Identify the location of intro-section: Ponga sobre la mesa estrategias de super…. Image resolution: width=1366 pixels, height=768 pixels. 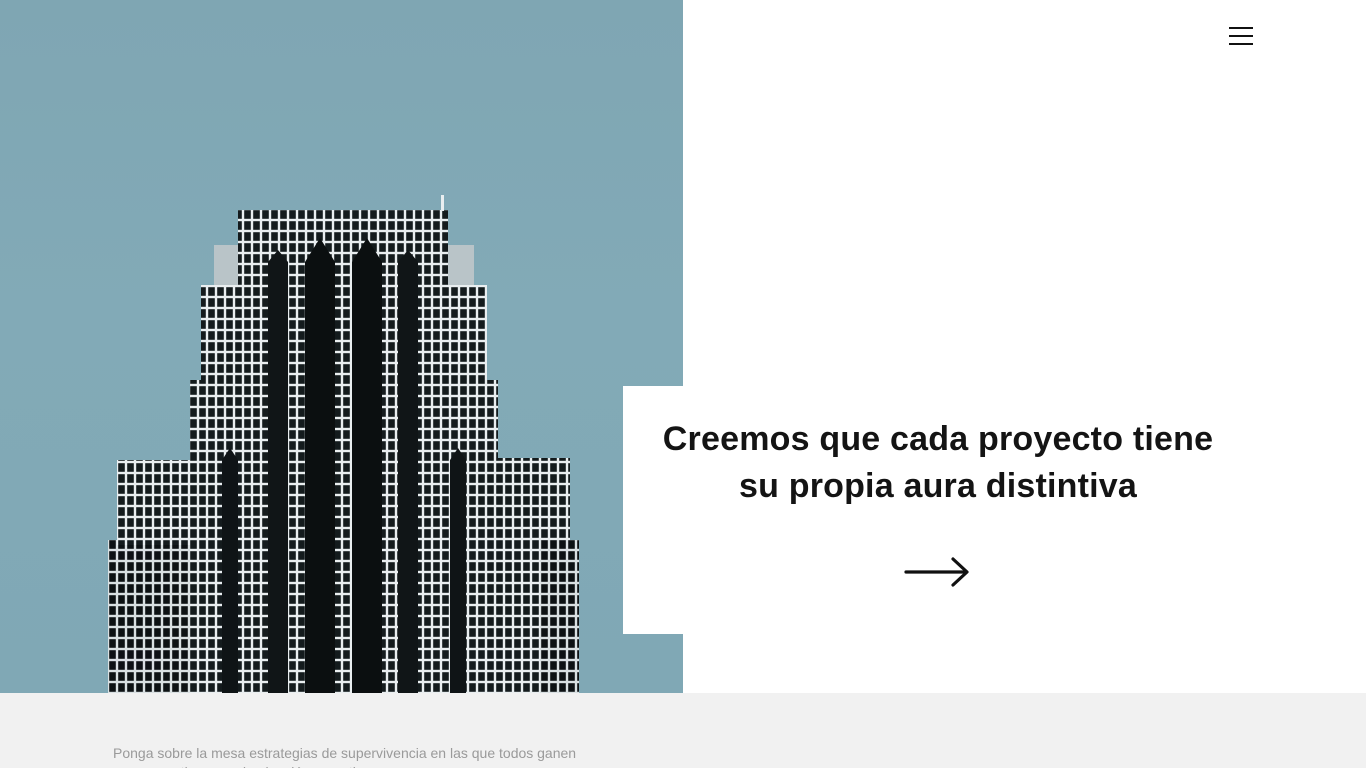
(683, 730).